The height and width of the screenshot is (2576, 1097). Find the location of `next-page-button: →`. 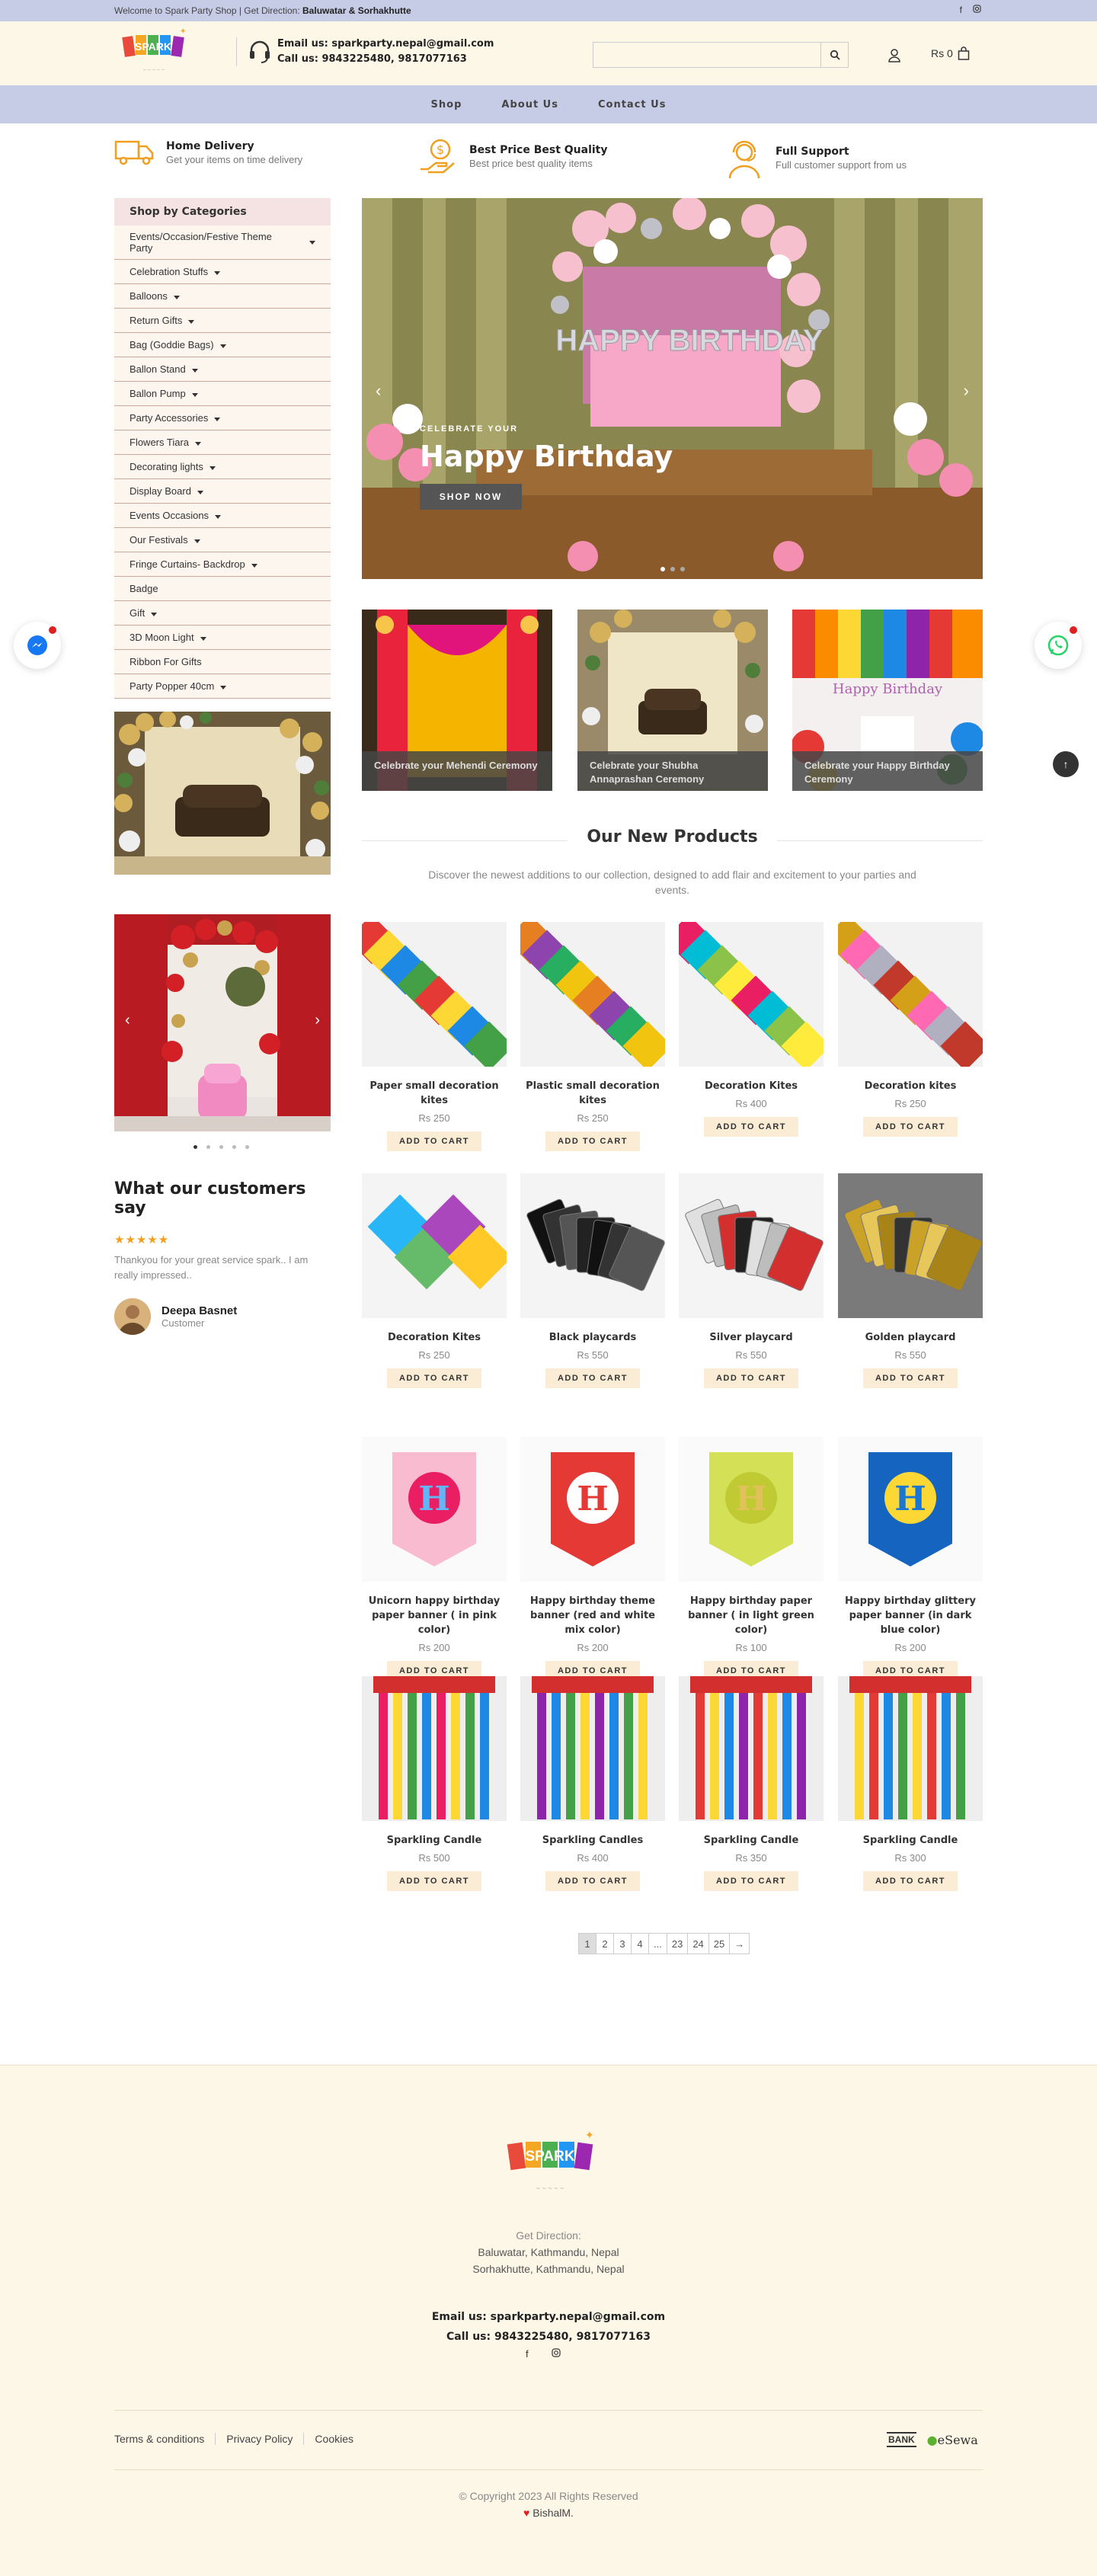

next-page-button: → is located at coordinates (739, 1943).